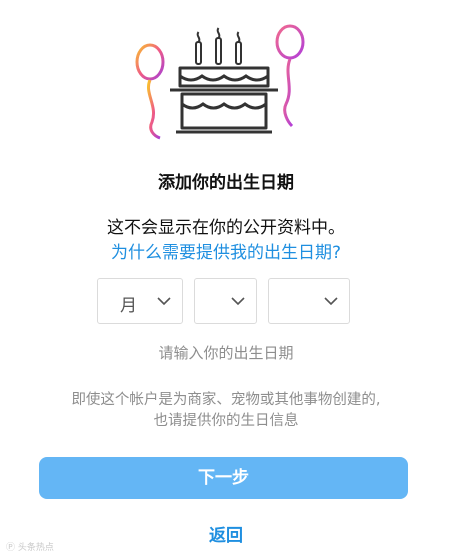  I want to click on year-select, so click(309, 301).